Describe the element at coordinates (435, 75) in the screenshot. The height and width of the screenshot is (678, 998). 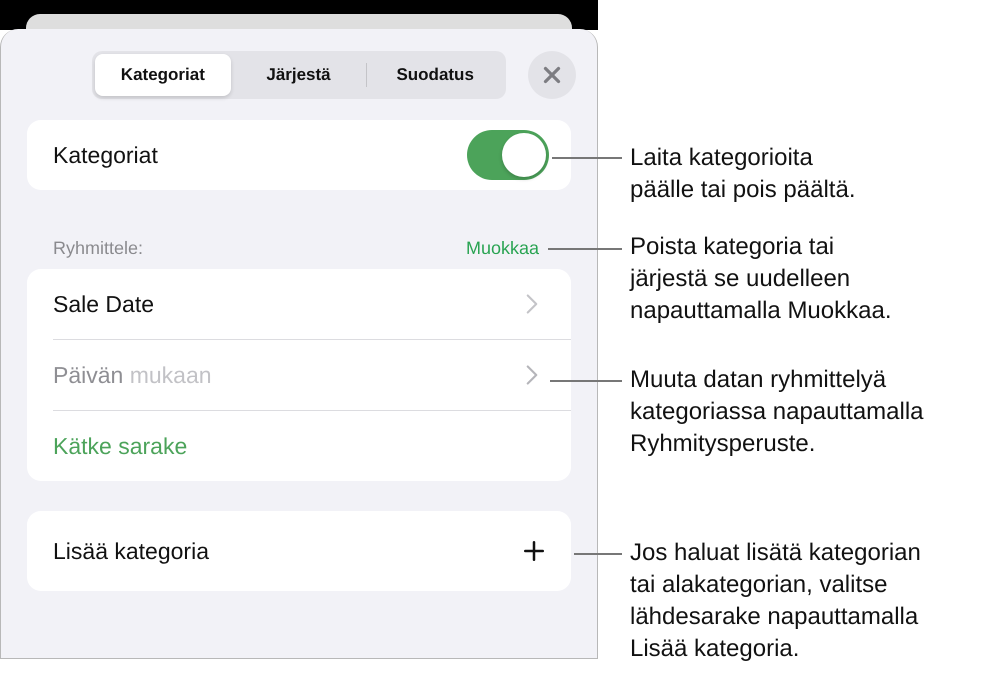
I see `tab: Suodatus` at that location.